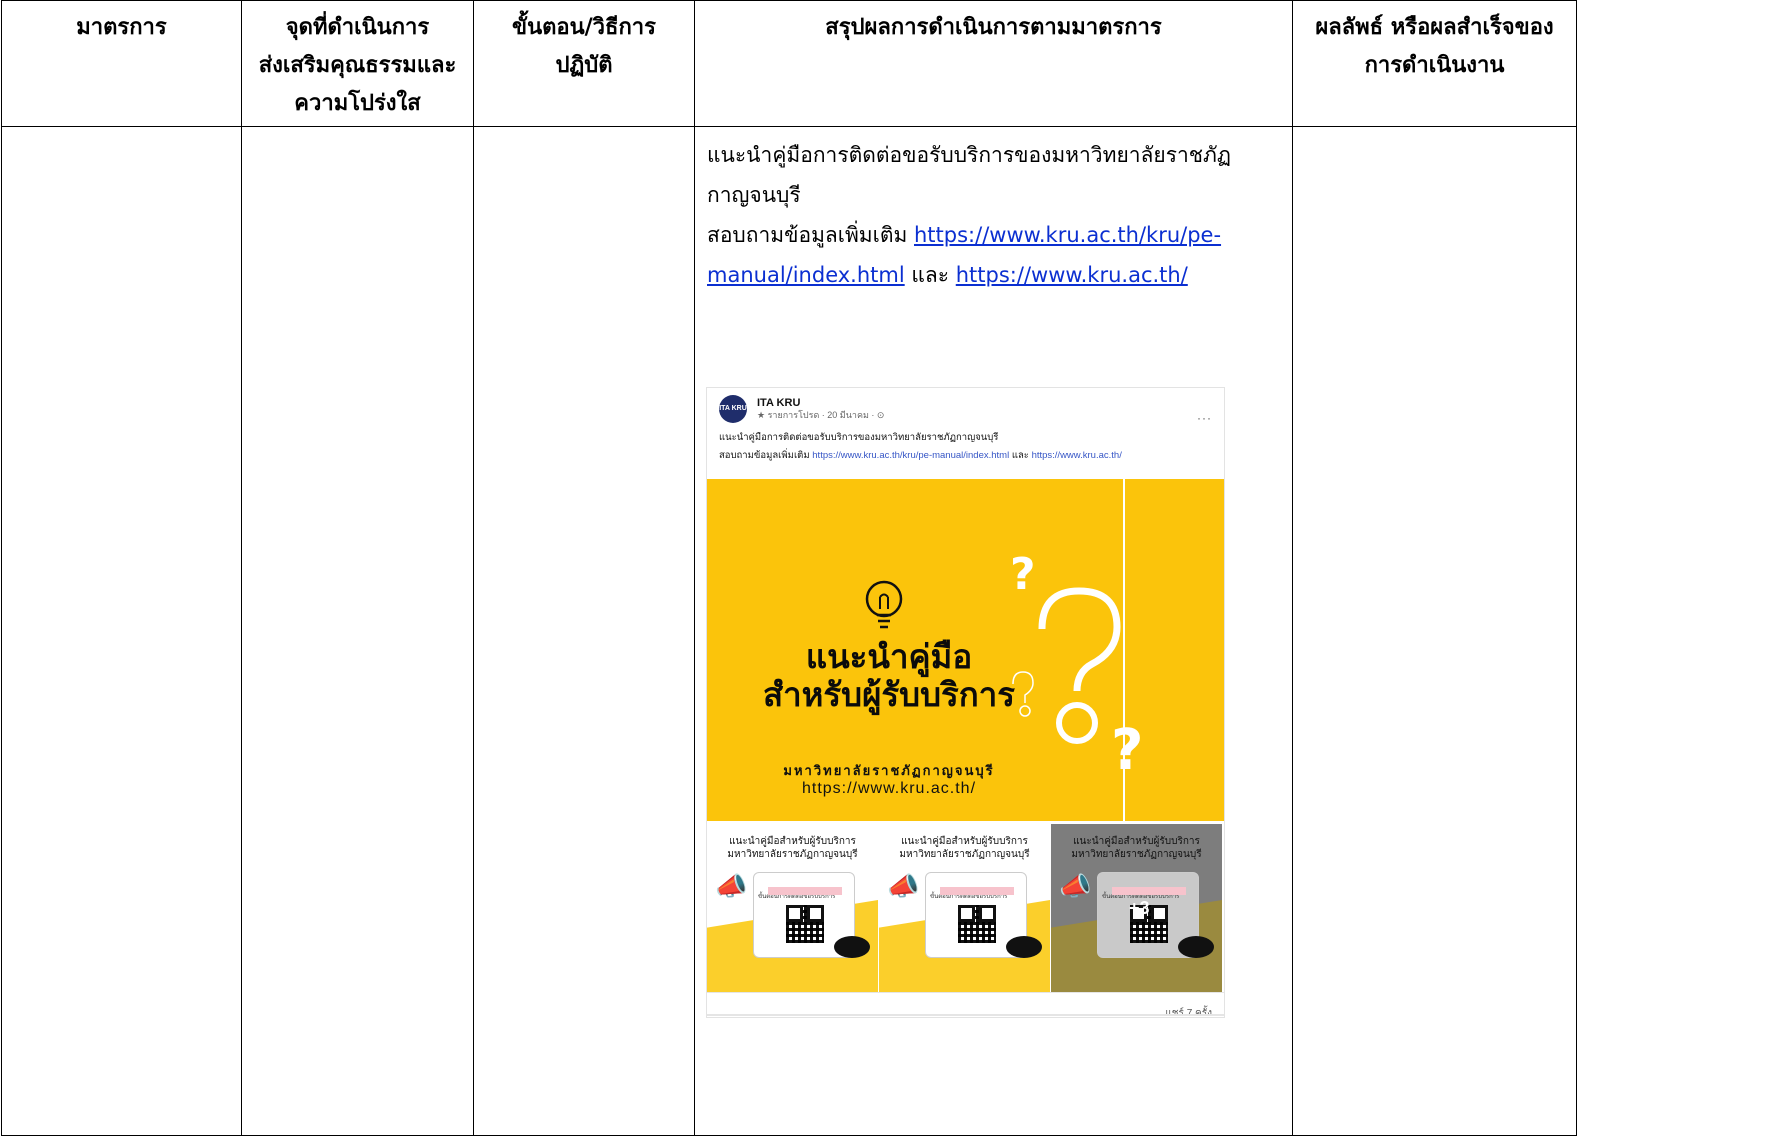 The image size is (1769, 1136). I want to click on page-name: ITA KRU, so click(779, 403).